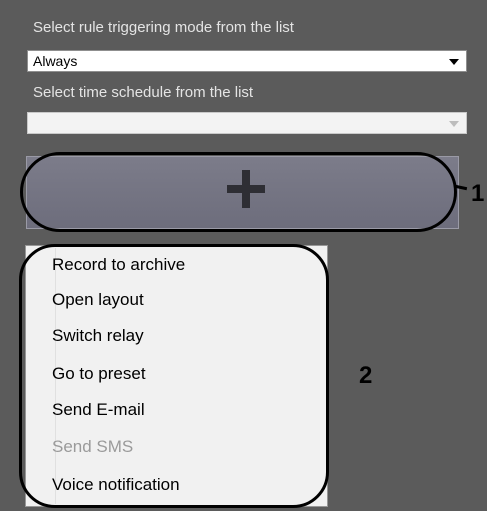 This screenshot has width=499, height=511. What do you see at coordinates (98, 336) in the screenshot?
I see `menu-item-switch-relay: Switch relay` at bounding box center [98, 336].